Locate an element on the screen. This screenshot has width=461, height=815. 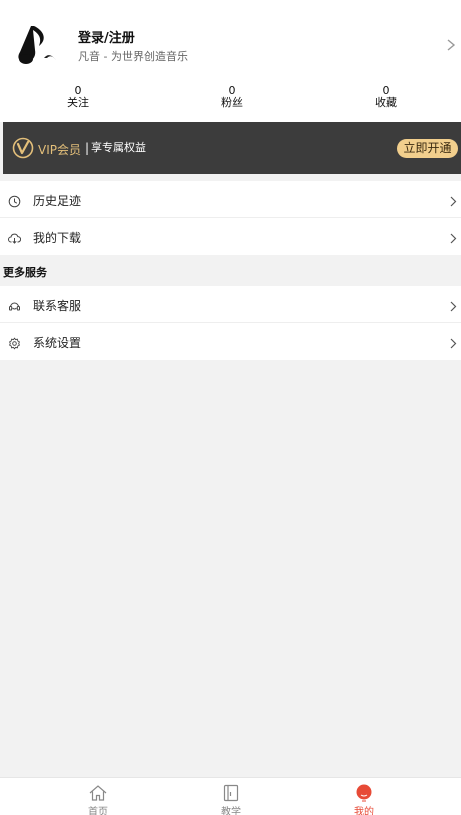
stat-label: 收藏 is located at coordinates (386, 102).